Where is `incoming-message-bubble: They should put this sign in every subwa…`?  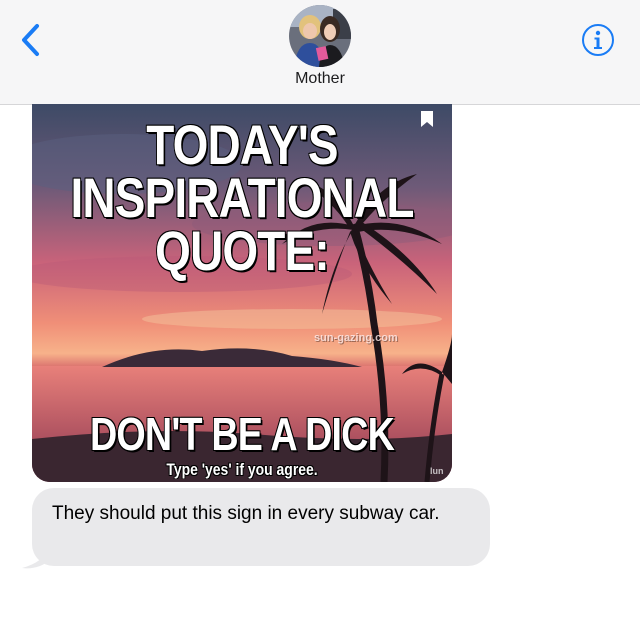
incoming-message-bubble: They should put this sign in every subwa… is located at coordinates (261, 527).